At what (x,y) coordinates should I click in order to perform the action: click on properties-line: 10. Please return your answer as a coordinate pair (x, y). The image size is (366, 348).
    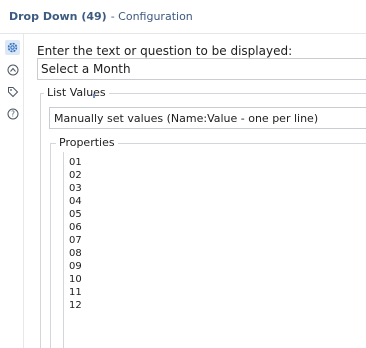
    Looking at the image, I should click on (75, 279).